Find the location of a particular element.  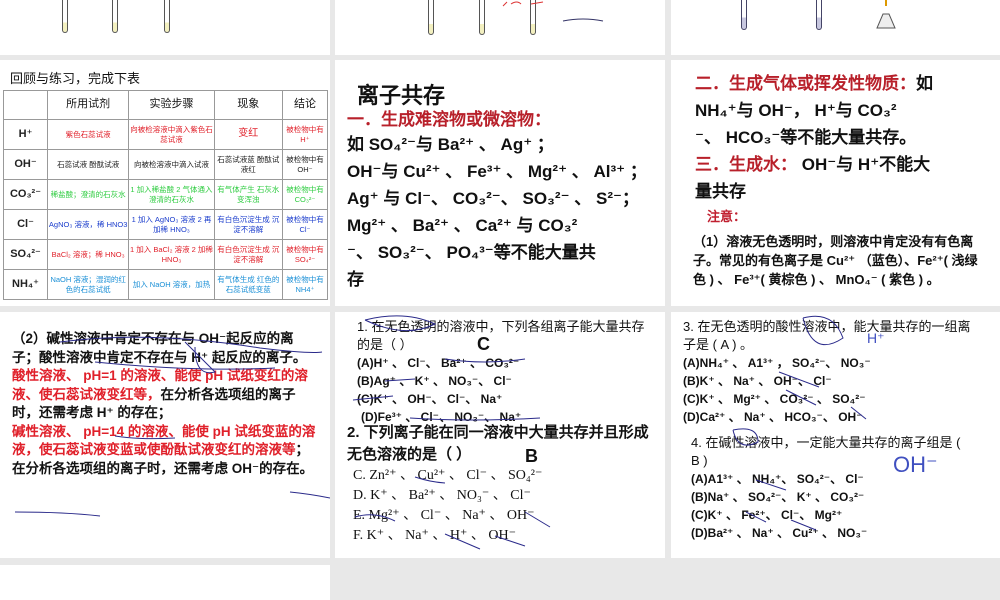

alcohol-lamp-icon is located at coordinates (886, 14).